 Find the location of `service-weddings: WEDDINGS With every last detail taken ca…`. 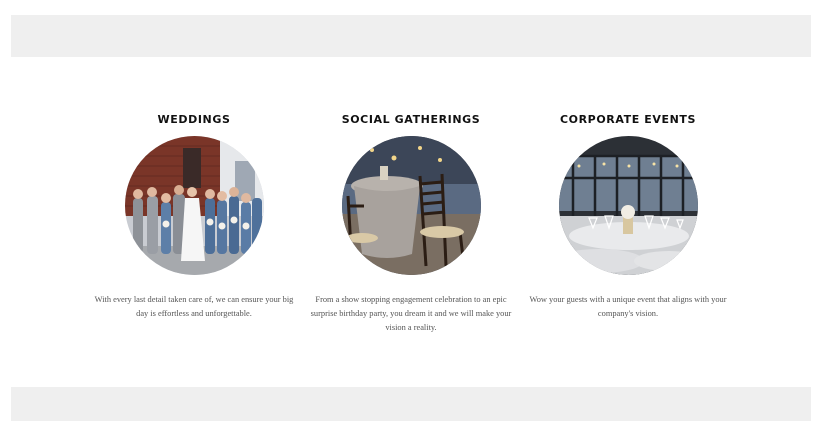

service-weddings: WEDDINGS With every last detail taken ca… is located at coordinates (194, 215).